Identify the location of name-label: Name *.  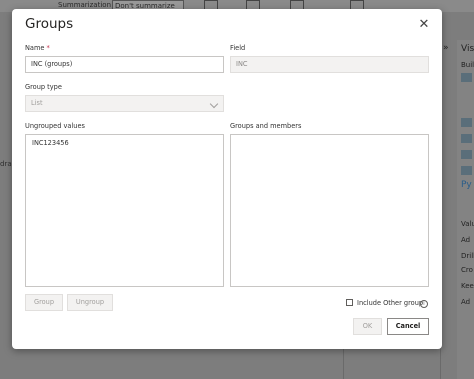
(37, 48).